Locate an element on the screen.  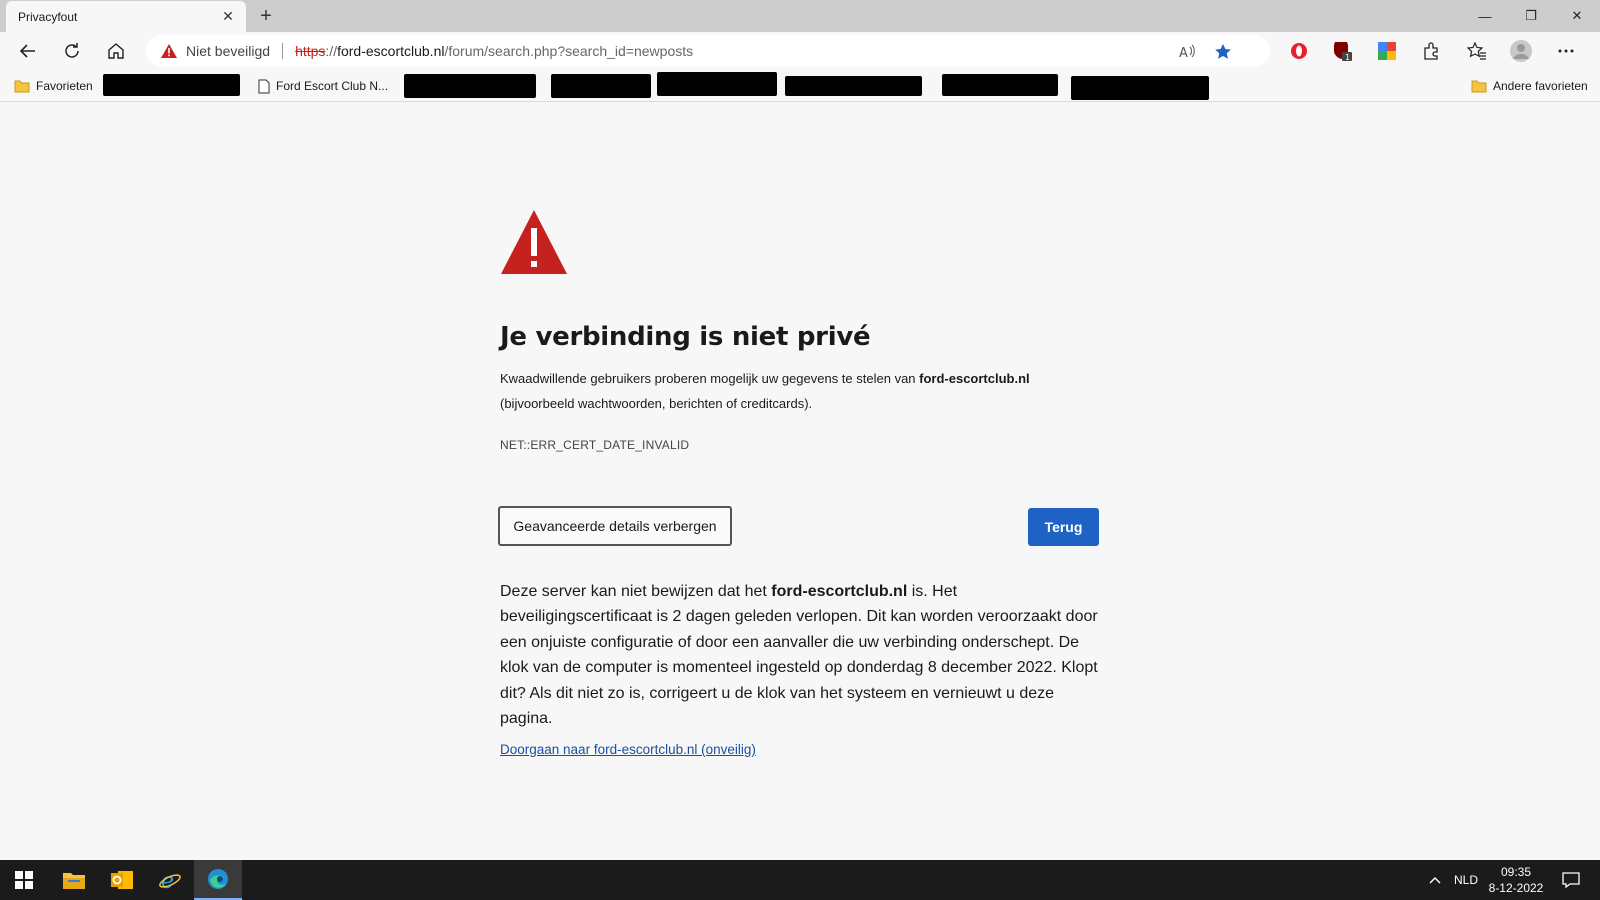
extensions-icon is located at coordinates (1431, 51).